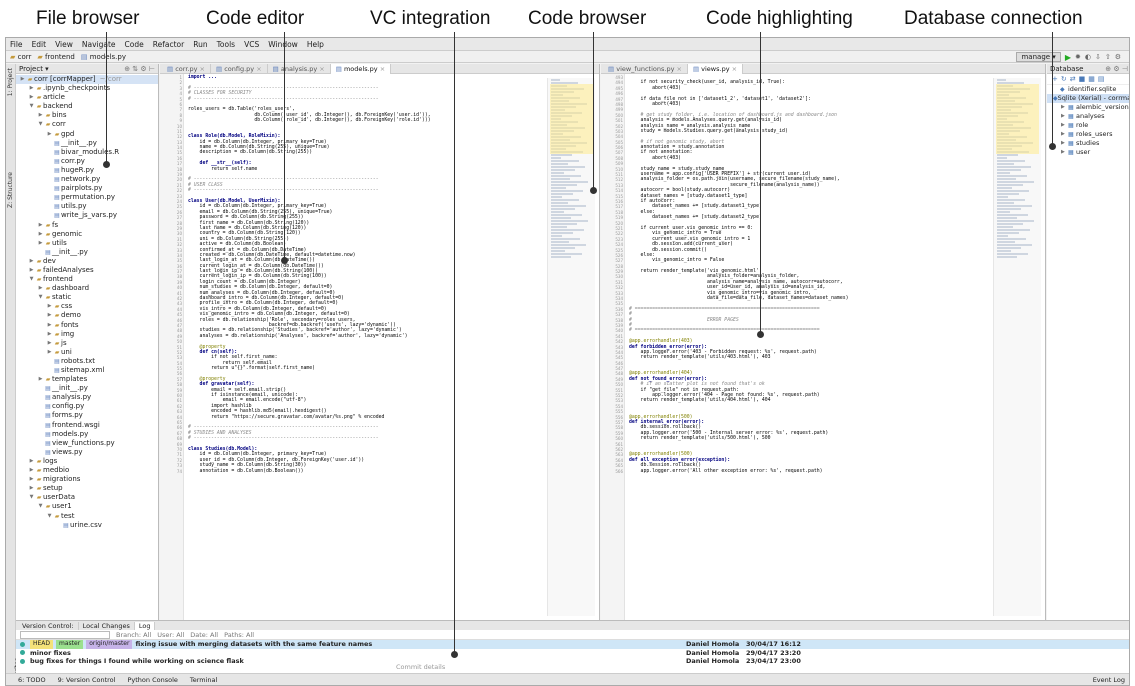 This screenshot has width=1135, height=686. Describe the element at coordinates (99, 44) in the screenshot. I see `menu-item-navigate: Navigate` at that location.